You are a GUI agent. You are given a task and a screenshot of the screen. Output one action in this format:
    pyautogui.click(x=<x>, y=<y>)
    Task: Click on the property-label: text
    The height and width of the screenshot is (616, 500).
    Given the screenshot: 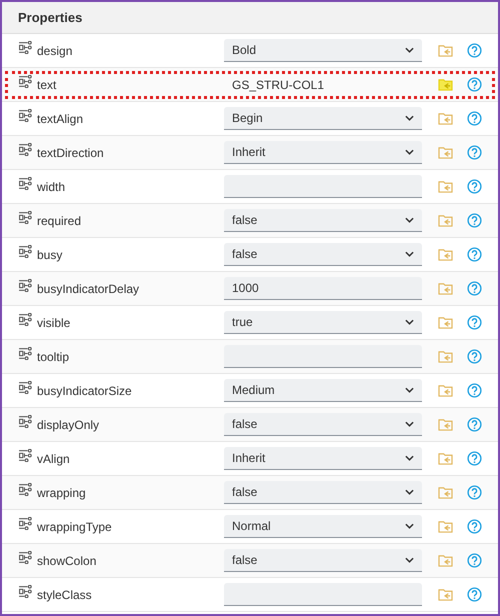 What is the action you would take?
    pyautogui.click(x=47, y=85)
    